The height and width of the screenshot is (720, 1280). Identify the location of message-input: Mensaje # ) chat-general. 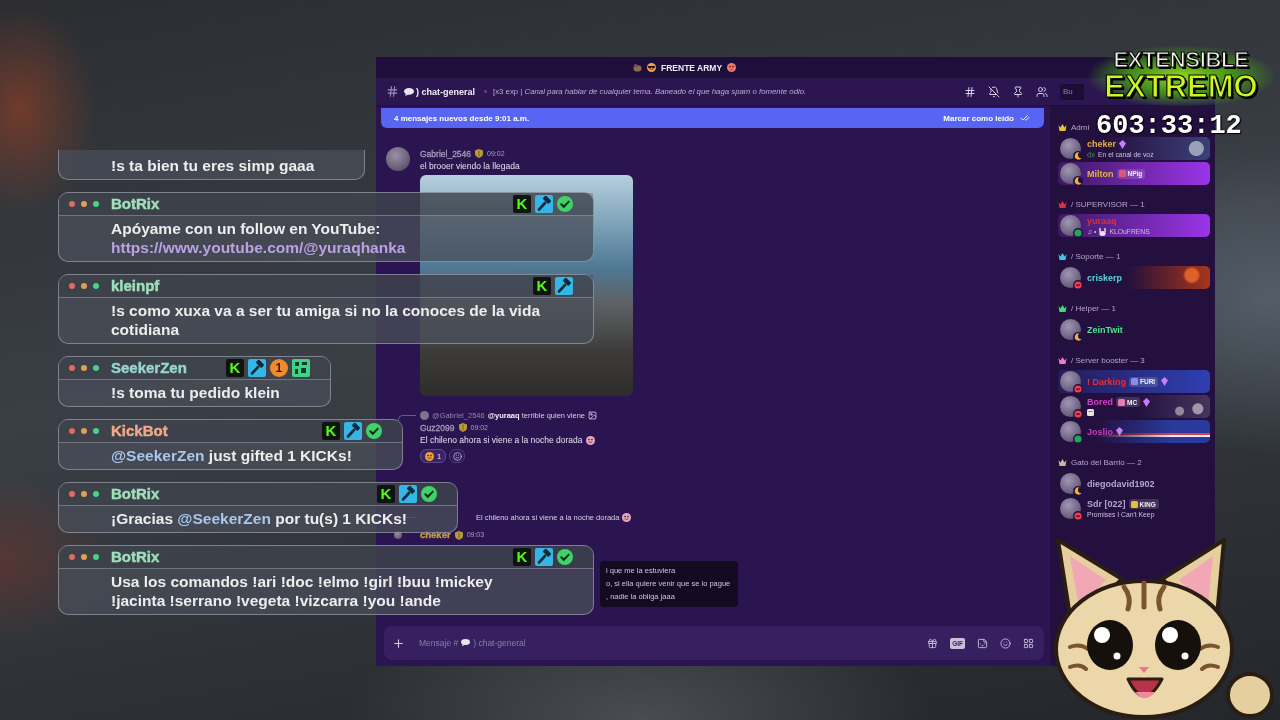
(673, 643).